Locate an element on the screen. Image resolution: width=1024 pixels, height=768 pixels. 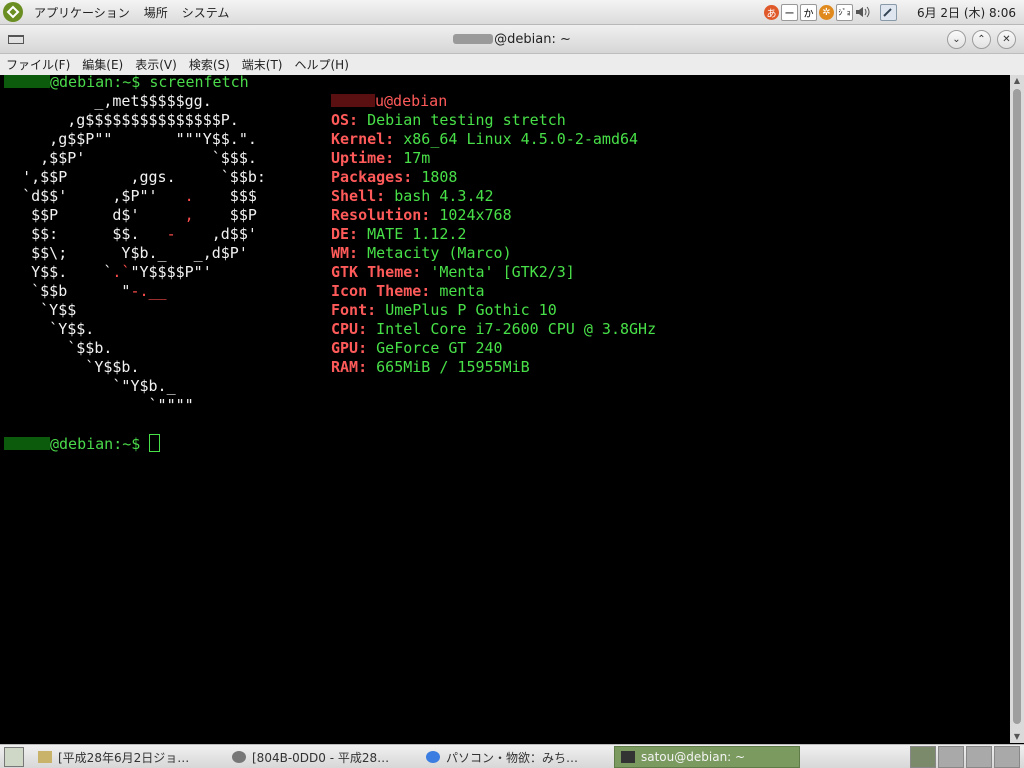
info-value: 665MiB / 15955MiB is located at coordinates (453, 367).